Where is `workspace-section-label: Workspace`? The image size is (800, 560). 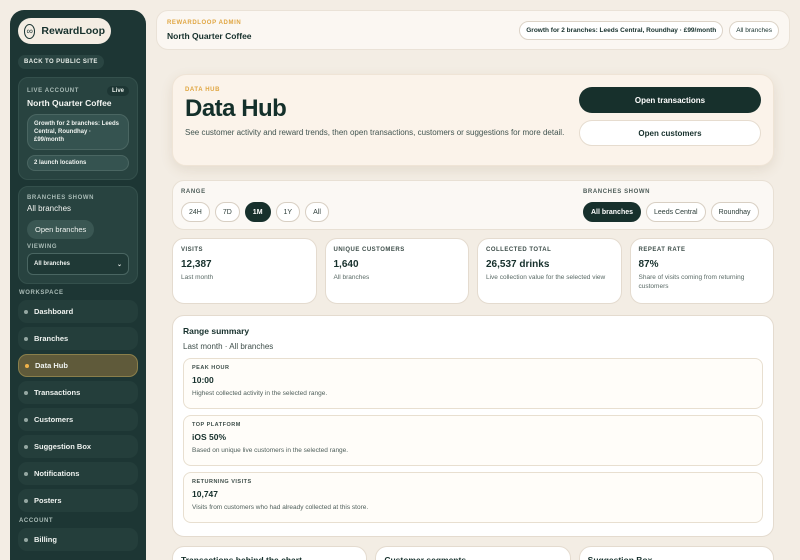
workspace-section-label: Workspace is located at coordinates (41, 293).